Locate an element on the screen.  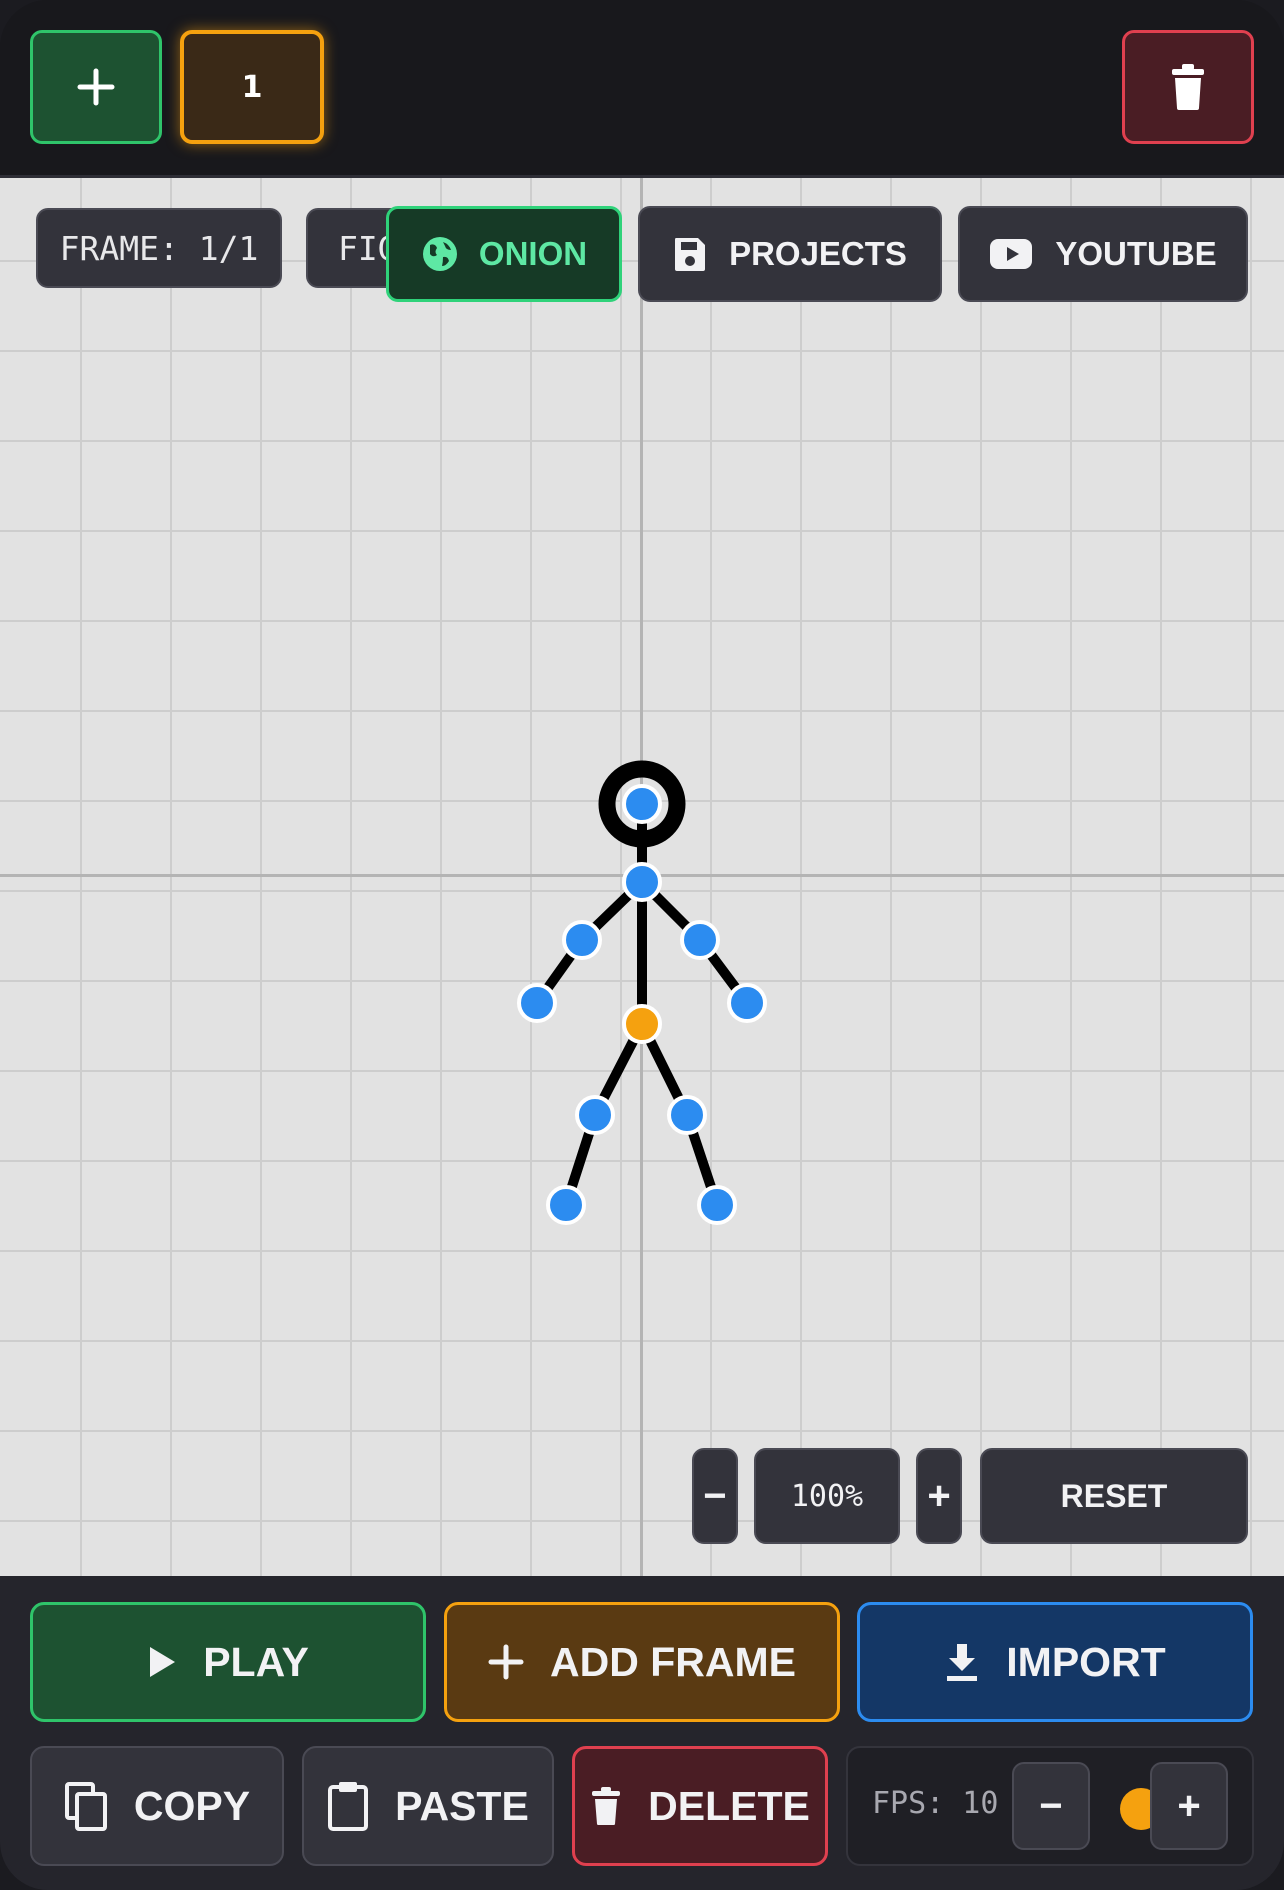
youtube-button: YOUTUBE is located at coordinates (1103, 254).